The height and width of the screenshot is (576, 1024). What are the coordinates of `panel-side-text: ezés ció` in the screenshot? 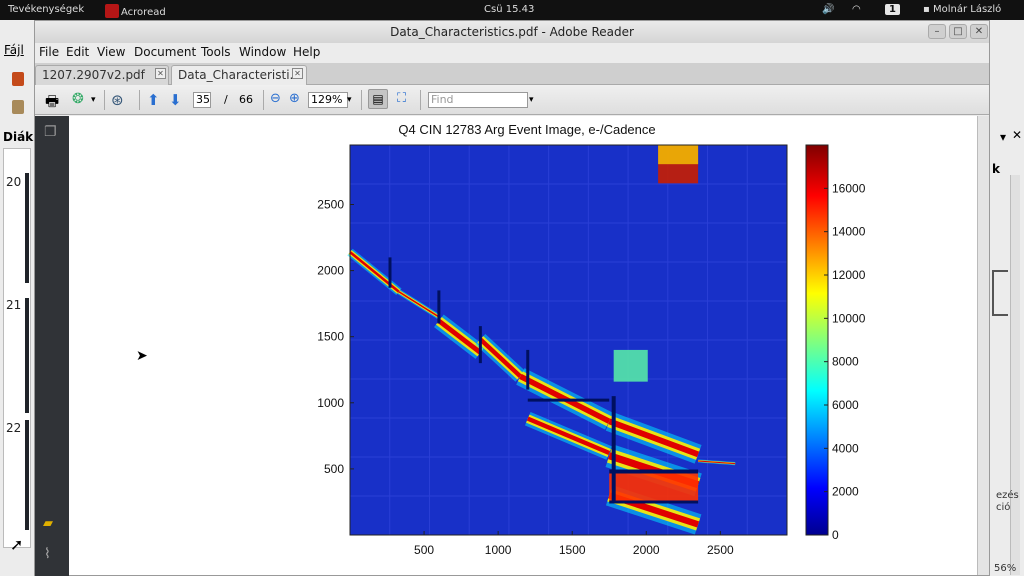 It's located at (1007, 501).